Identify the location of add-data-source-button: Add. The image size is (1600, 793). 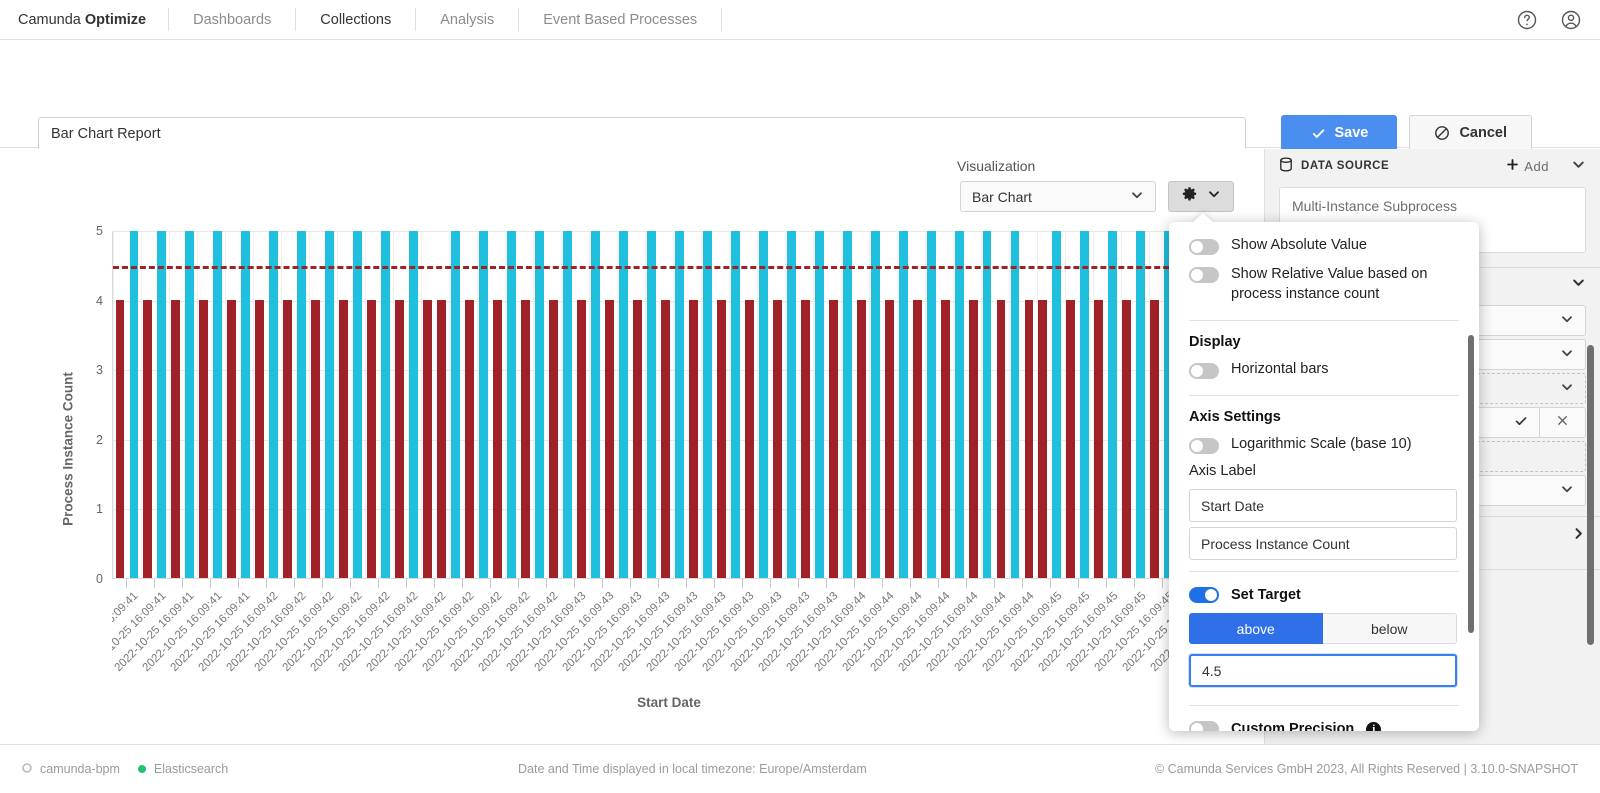
(1527, 166).